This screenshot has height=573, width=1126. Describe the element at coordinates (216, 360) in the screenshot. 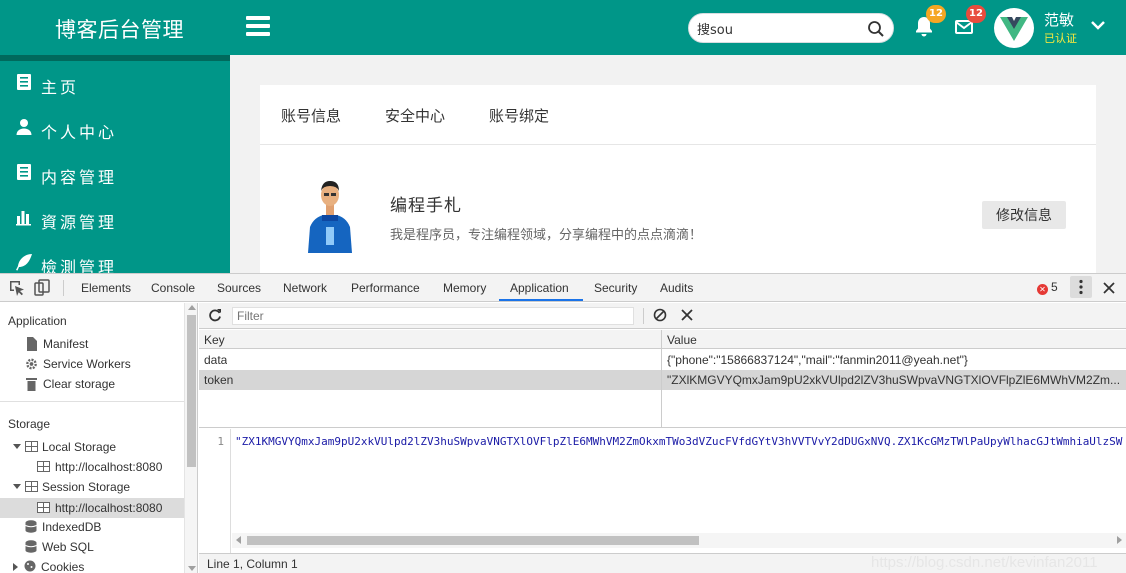

I see `row-key: data` at that location.